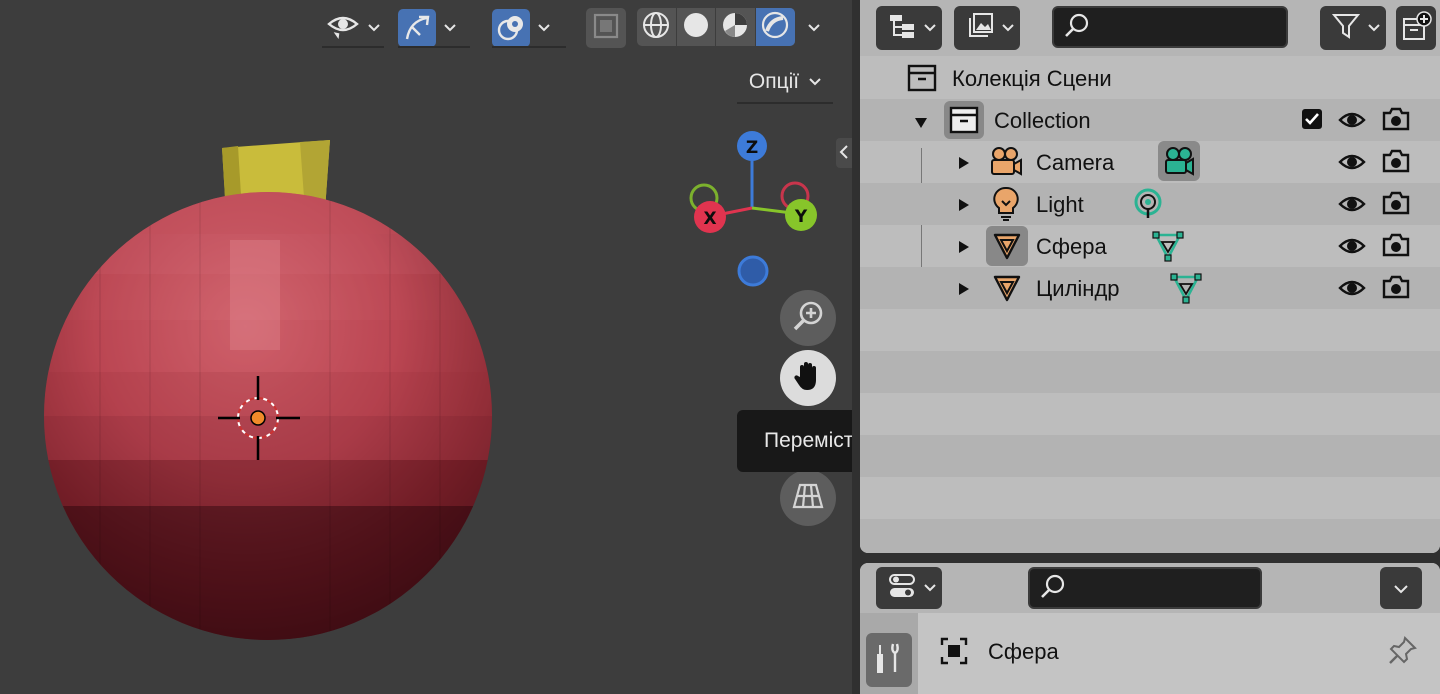  I want to click on gizmo-y-label: Y, so click(801, 217).